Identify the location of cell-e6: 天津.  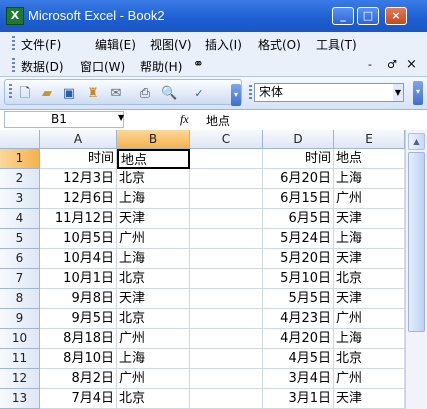
(369, 259).